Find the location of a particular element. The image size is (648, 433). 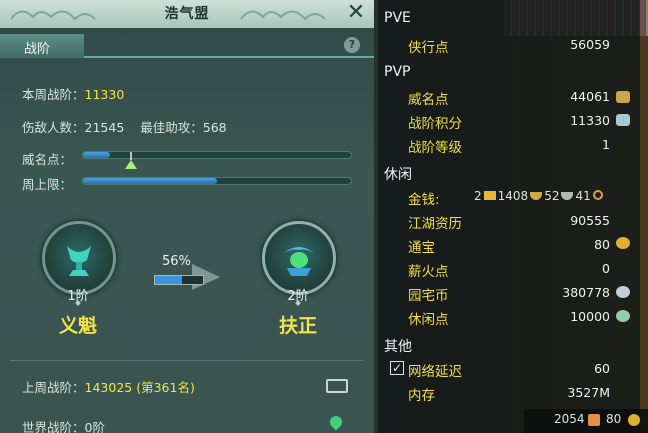

cap-bar-fill is located at coordinates (150, 181).